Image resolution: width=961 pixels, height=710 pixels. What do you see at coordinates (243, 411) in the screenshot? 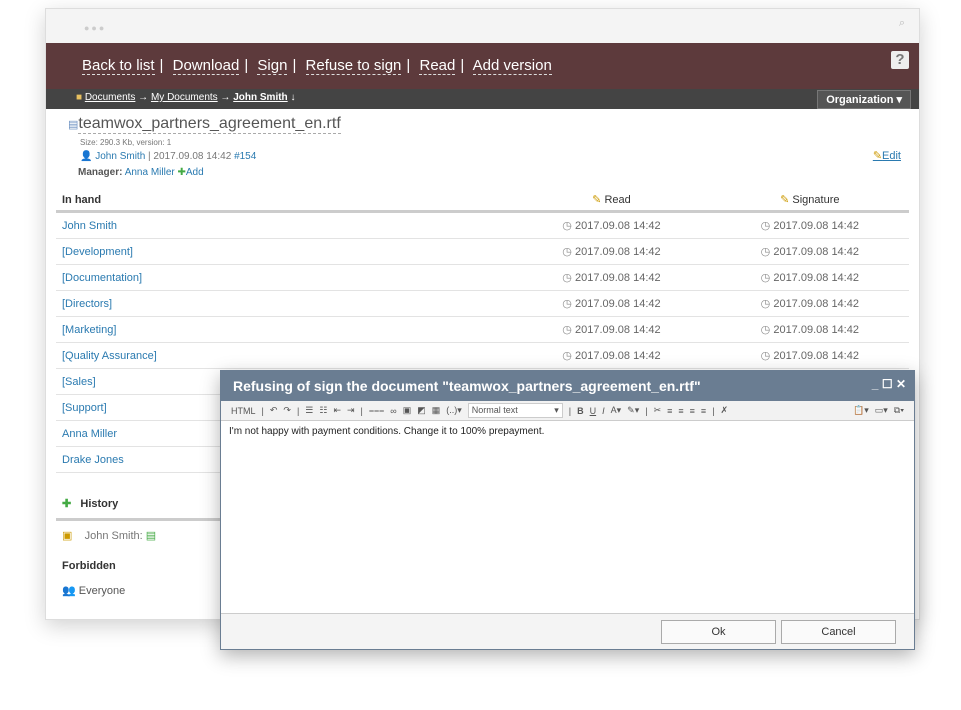
I see `html-mode-button: HTML` at bounding box center [243, 411].